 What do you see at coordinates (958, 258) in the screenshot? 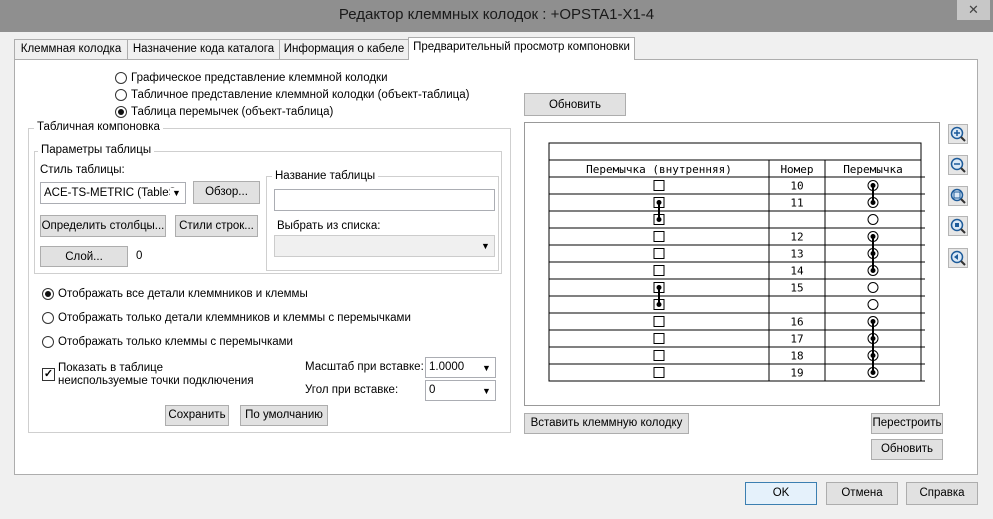
I see `zoom-previous-icon` at bounding box center [958, 258].